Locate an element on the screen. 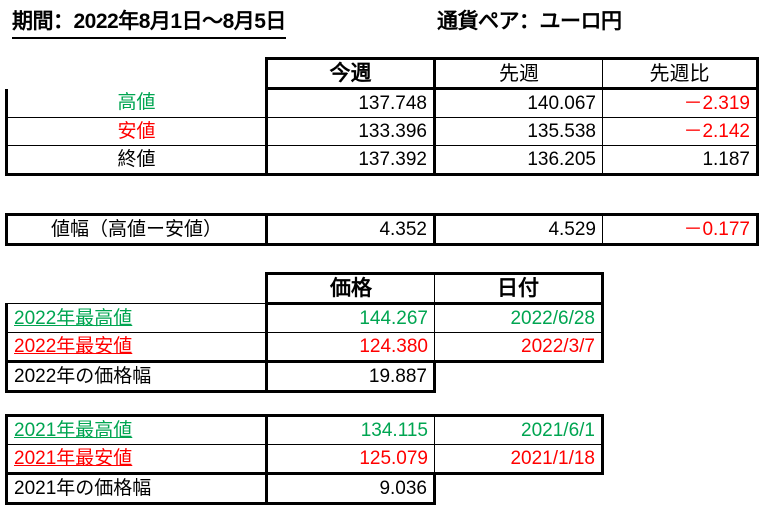  table-row: 2021年最安値 125.079 2021/1/18 is located at coordinates (304, 459).